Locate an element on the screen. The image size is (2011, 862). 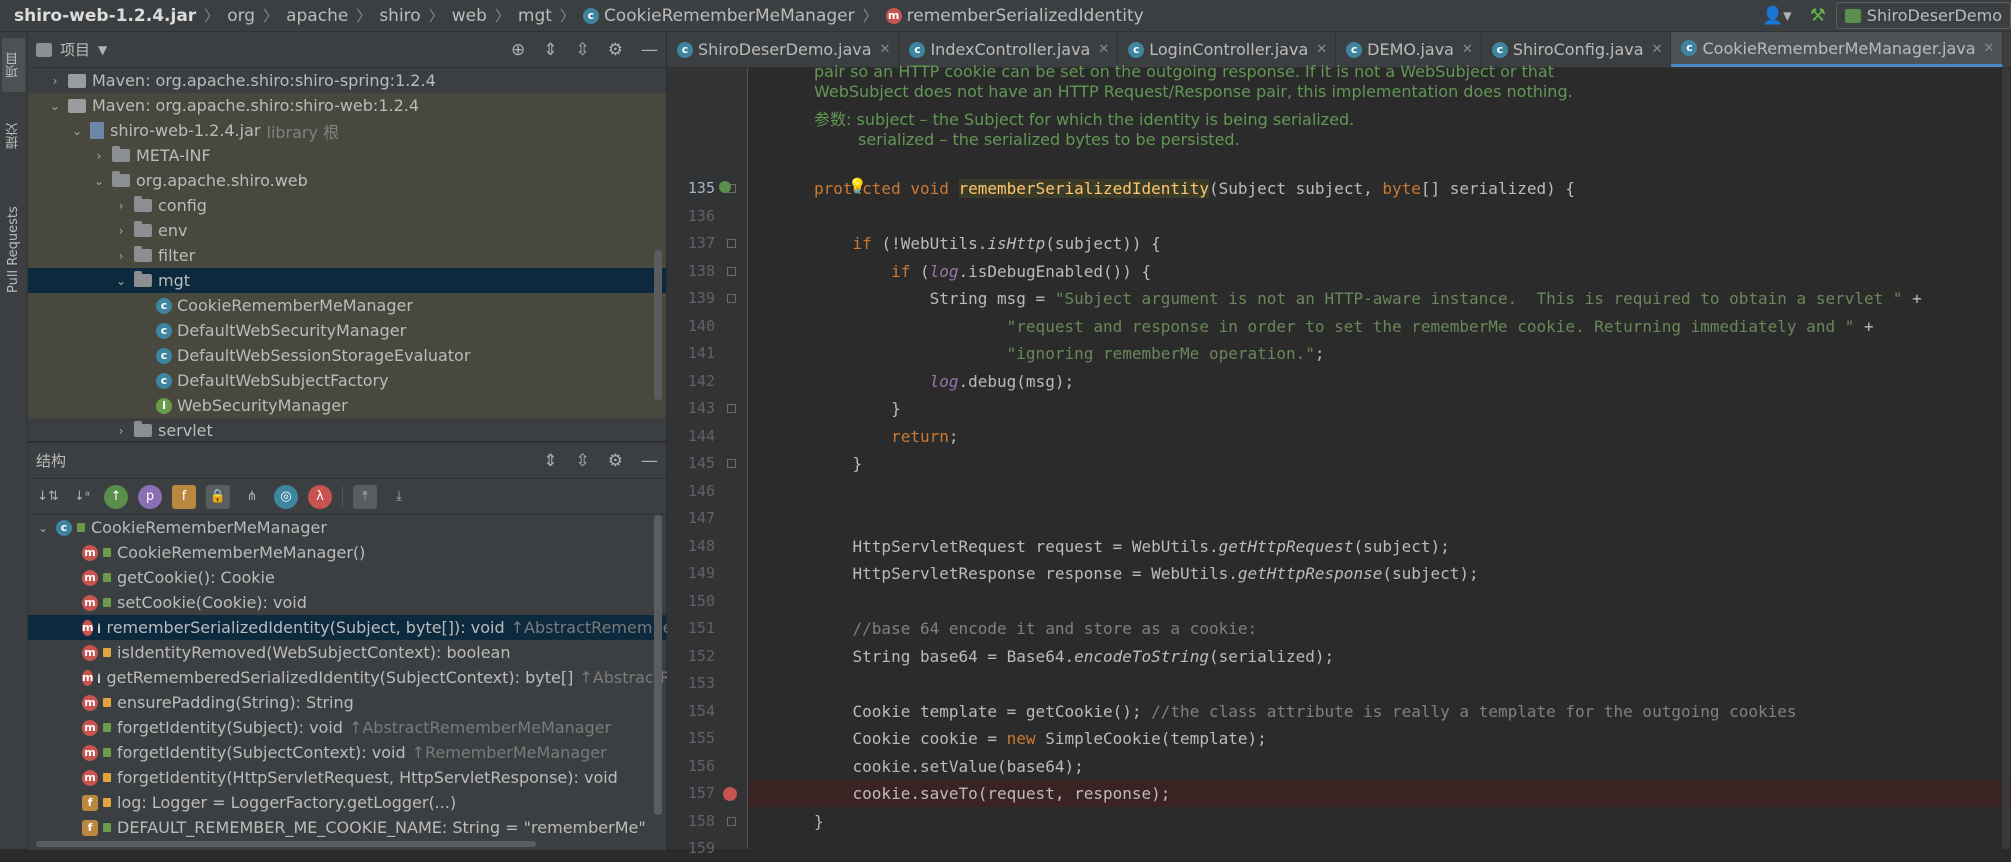
build-hammer-icon: ⚒ is located at coordinates (1818, 15).